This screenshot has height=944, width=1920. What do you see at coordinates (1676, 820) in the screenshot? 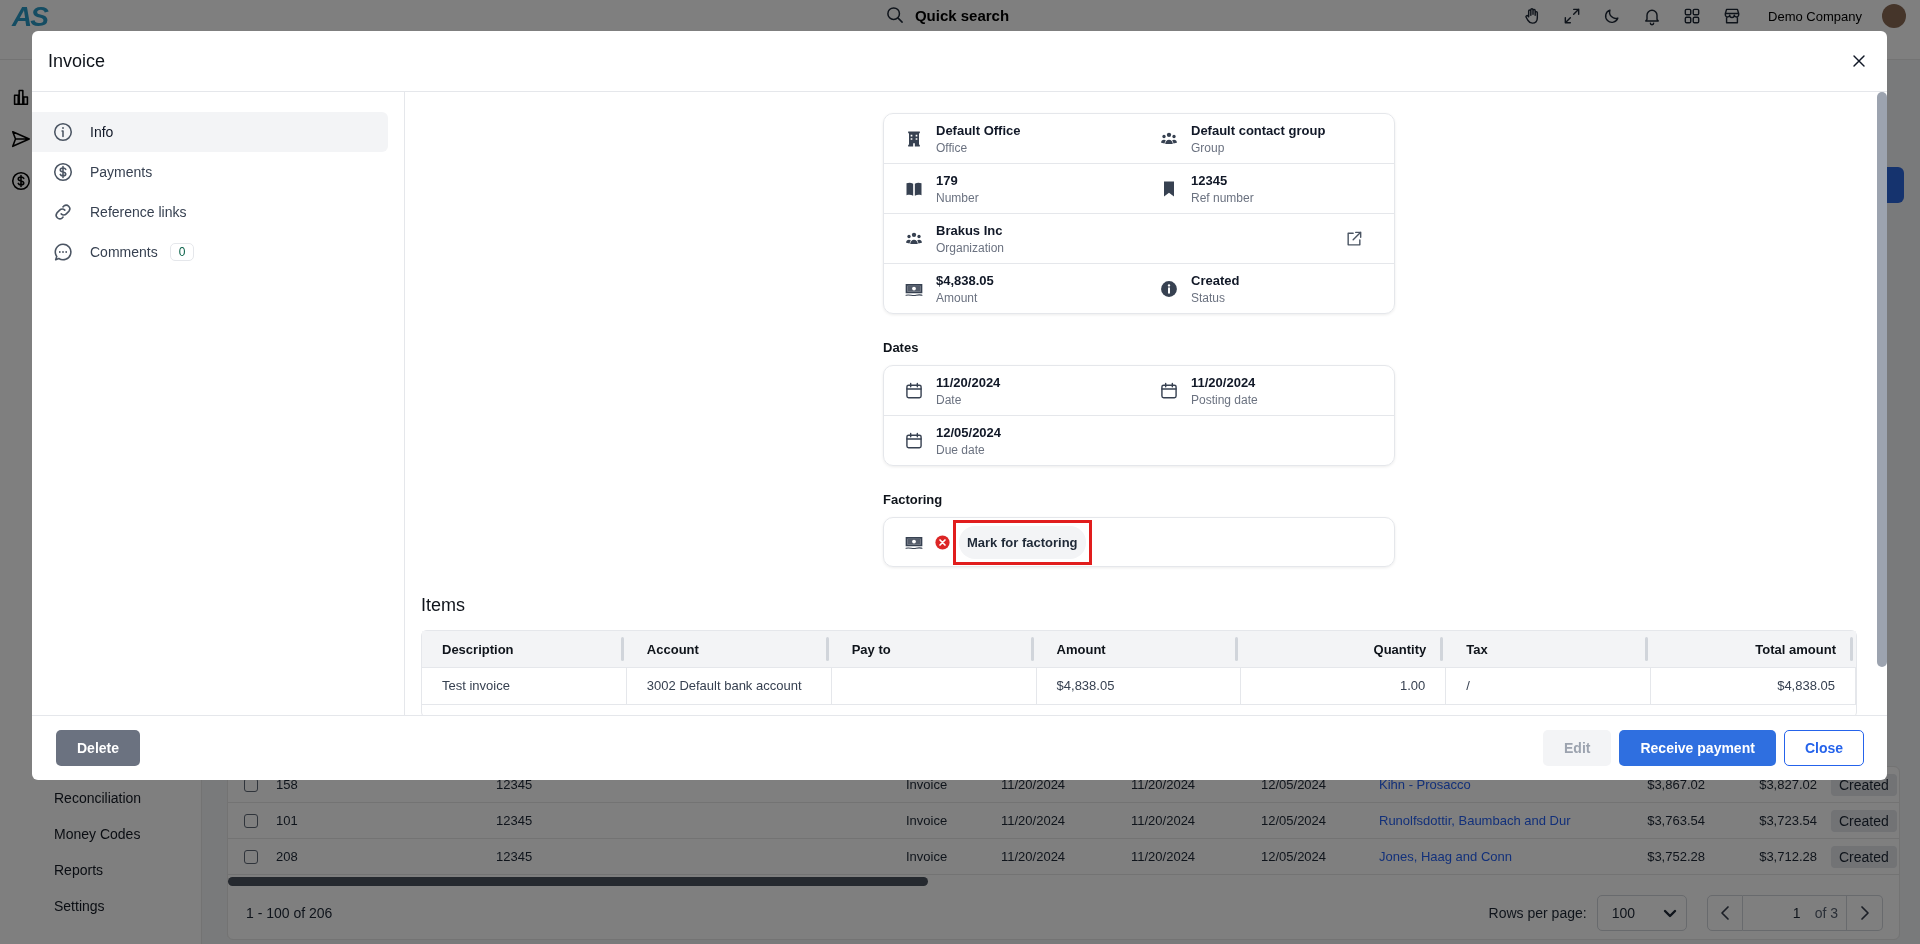
I see `table-cell-text: $3,763.54` at bounding box center [1676, 820].